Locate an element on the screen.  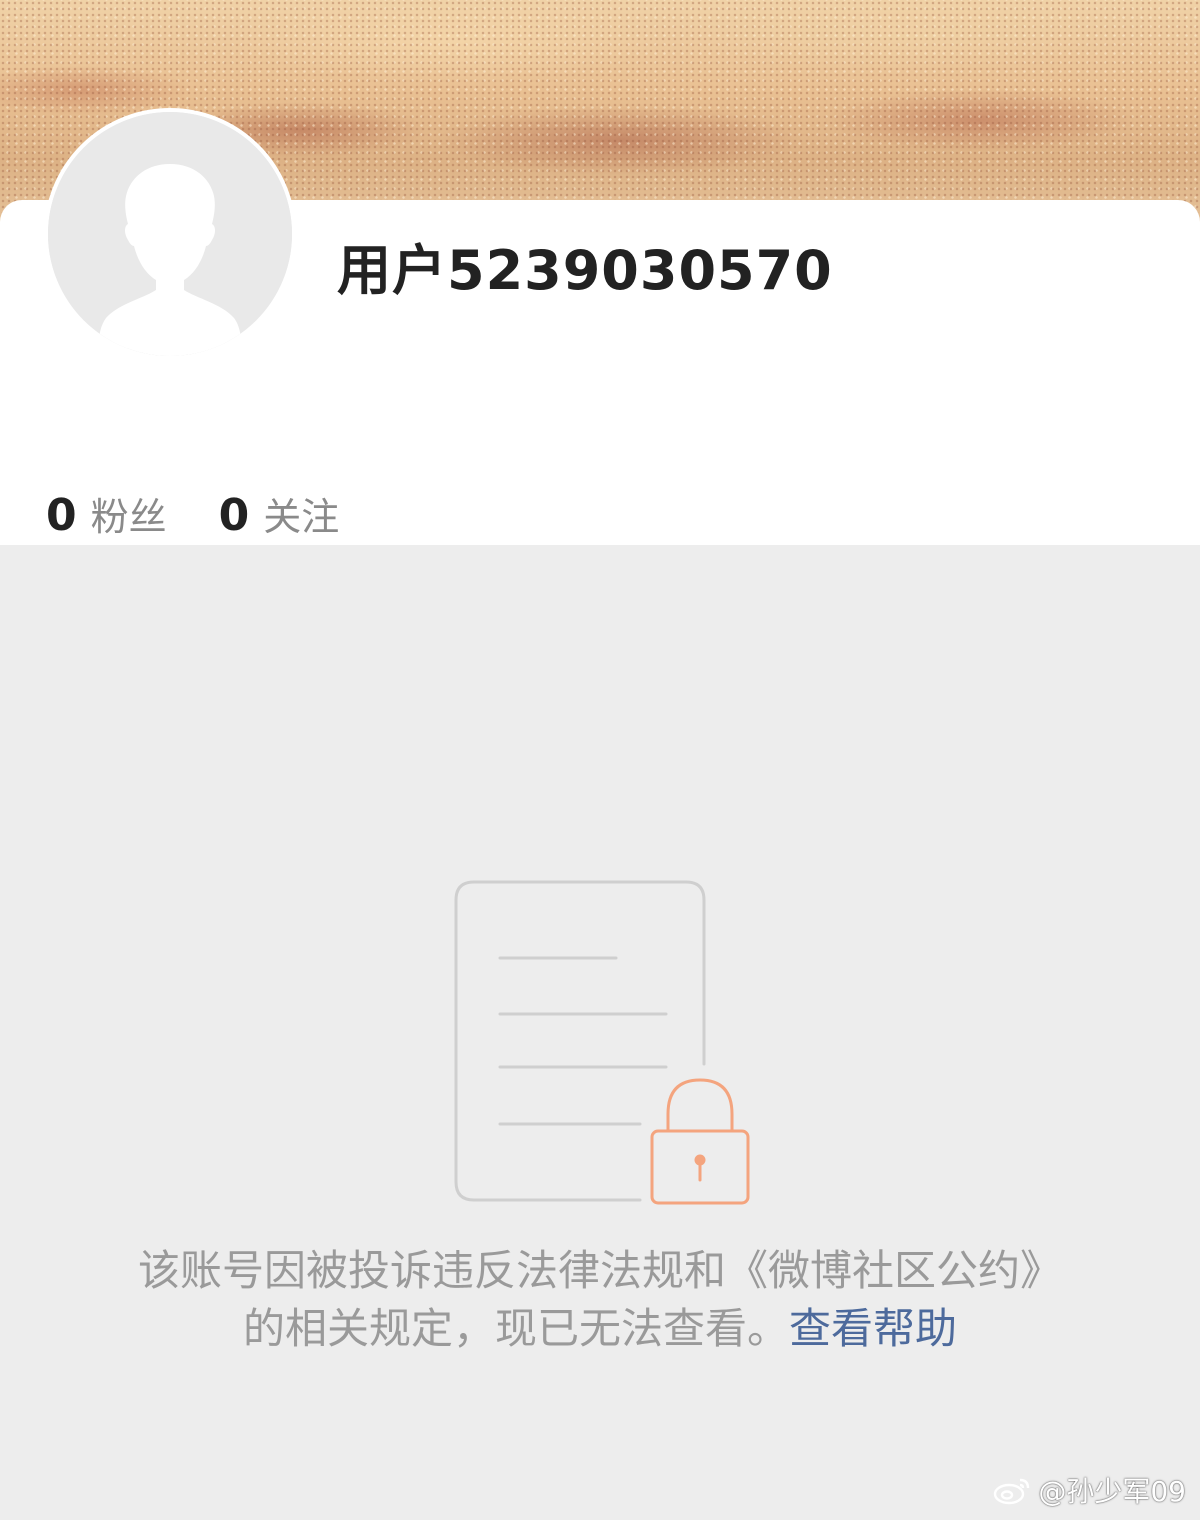
watermark: @孙少军09 is located at coordinates (1089, 1490).